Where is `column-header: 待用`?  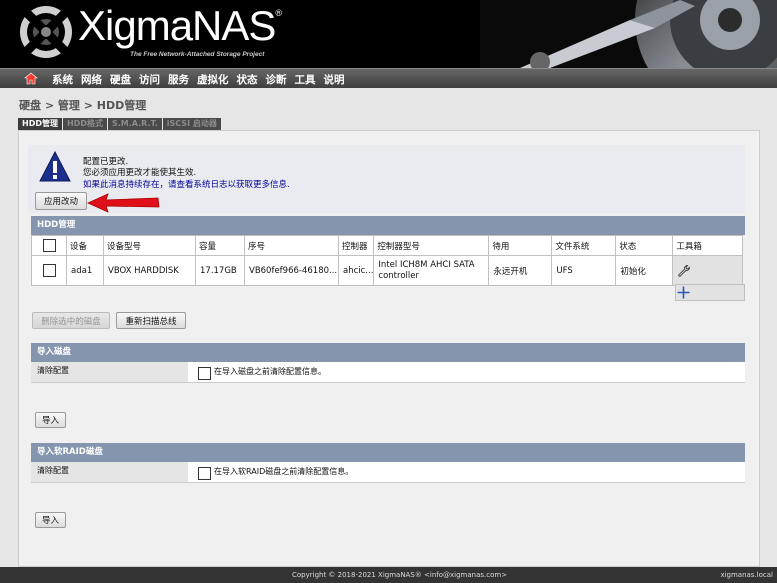 column-header: 待用 is located at coordinates (520, 245).